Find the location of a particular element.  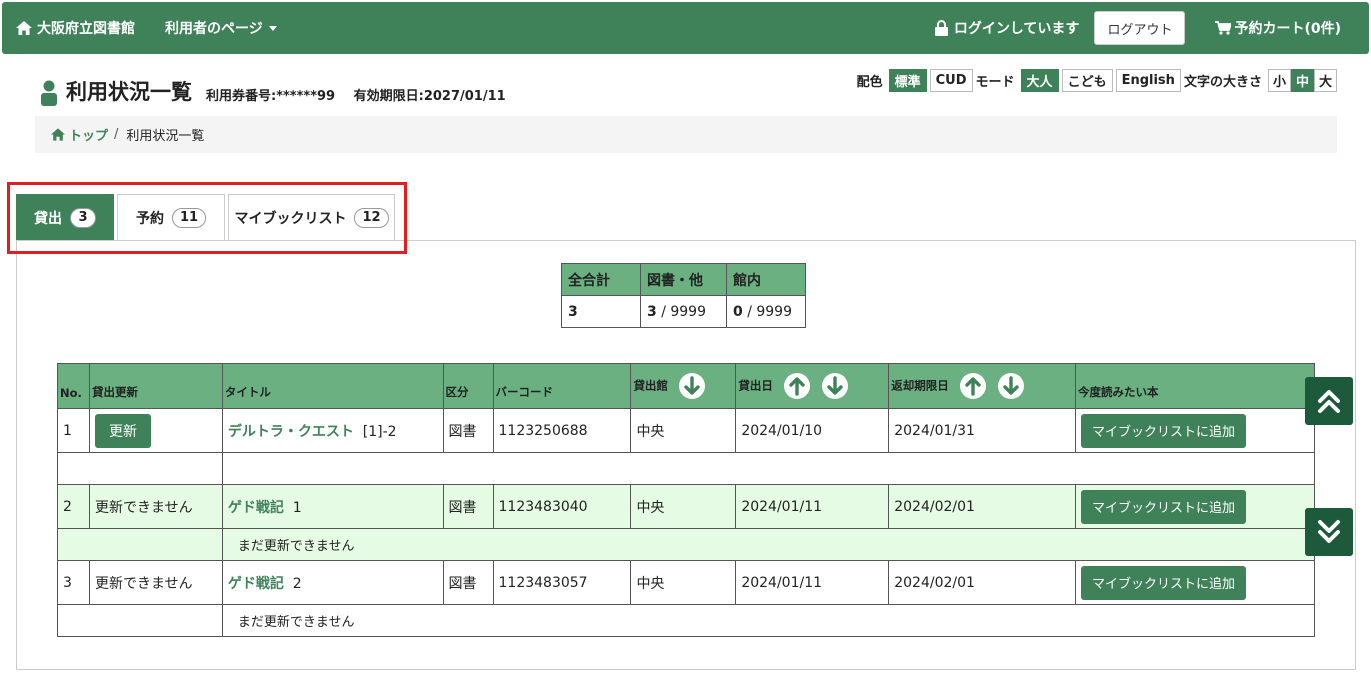

row-title-cell: デルトラ・クエスト [1]-2 is located at coordinates (332, 430).